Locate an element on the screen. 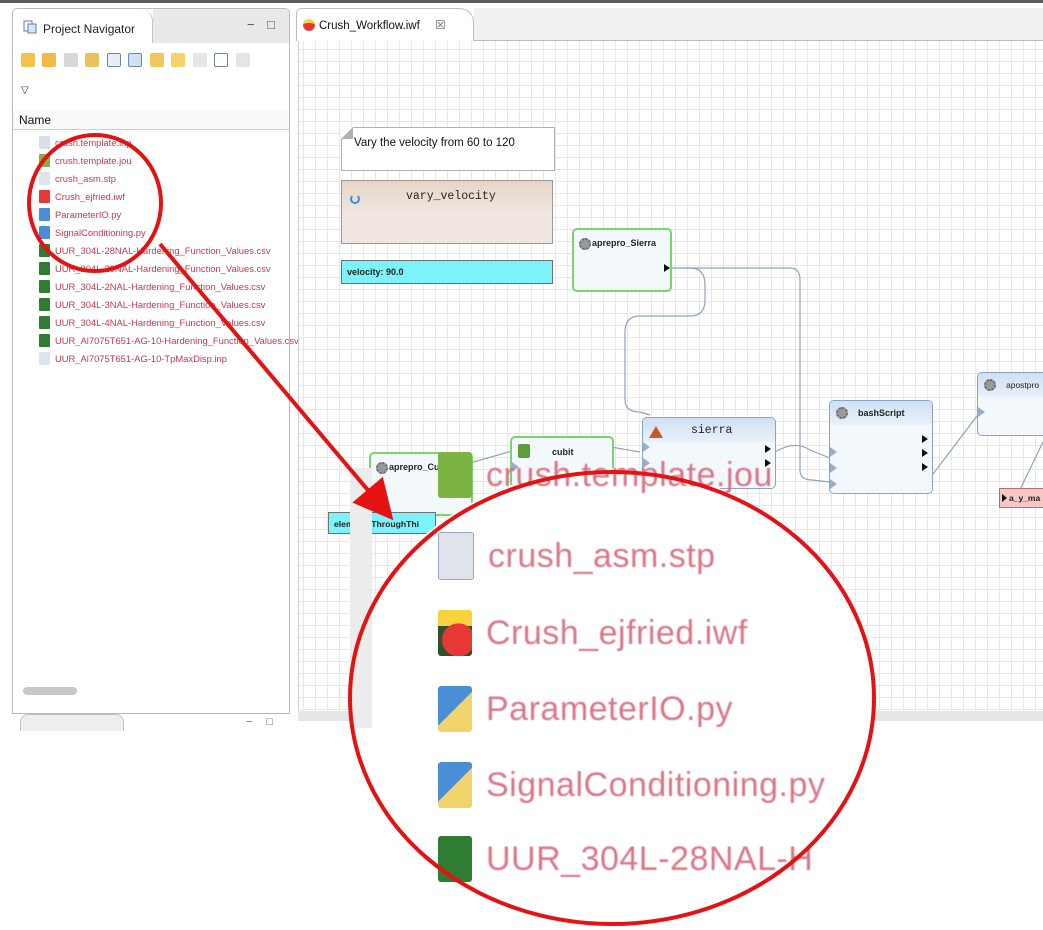 This screenshot has height=930, width=1043. annotation-arrow is located at coordinates (276, 381).